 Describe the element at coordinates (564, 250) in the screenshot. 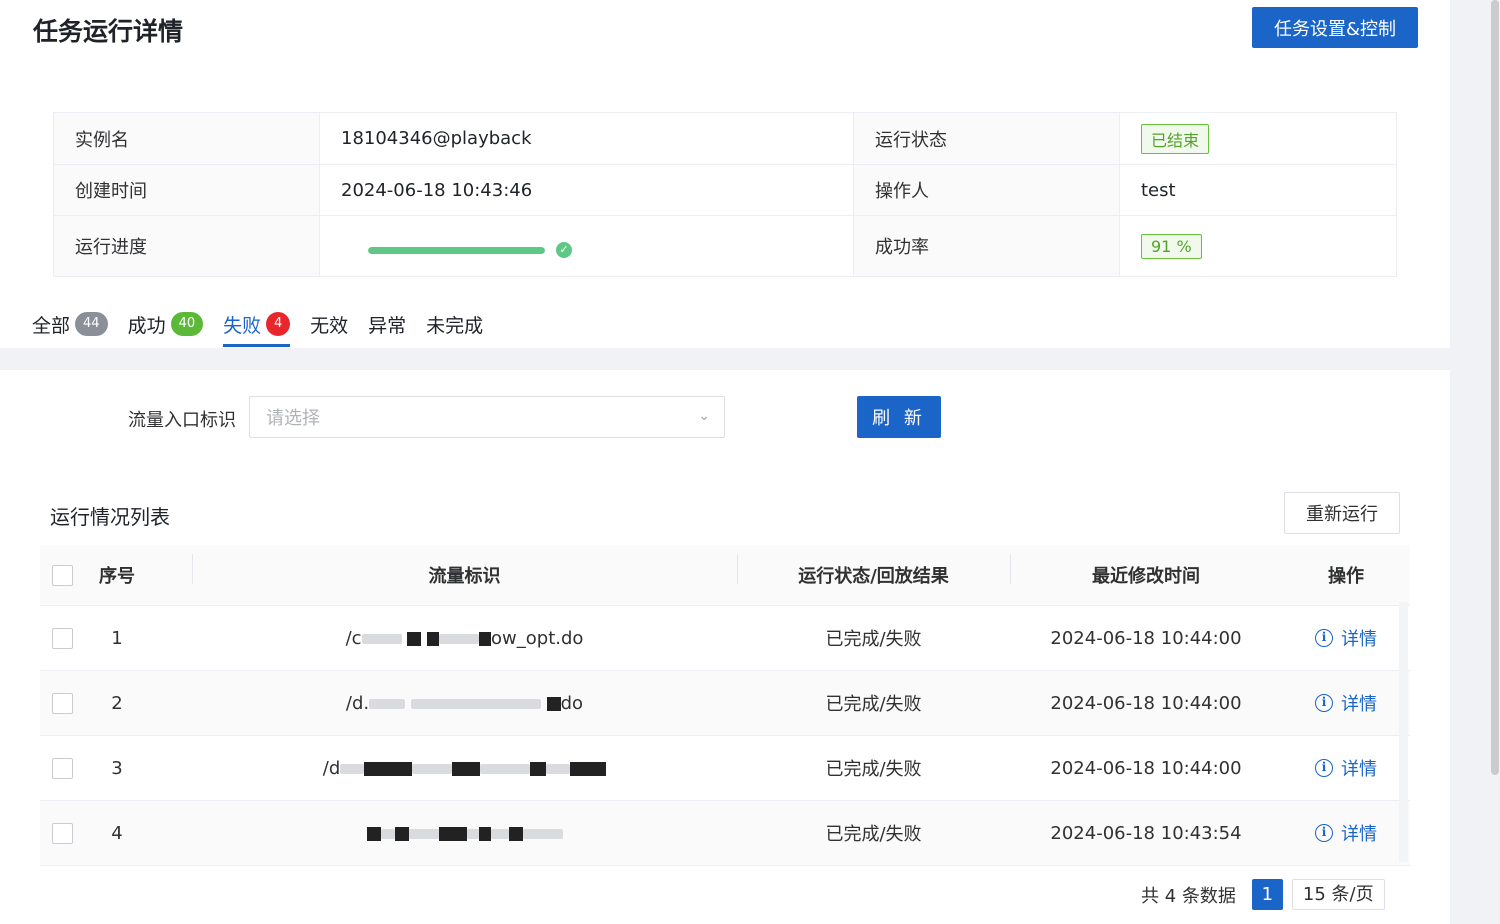

I see `check-circle-icon: ✓` at that location.